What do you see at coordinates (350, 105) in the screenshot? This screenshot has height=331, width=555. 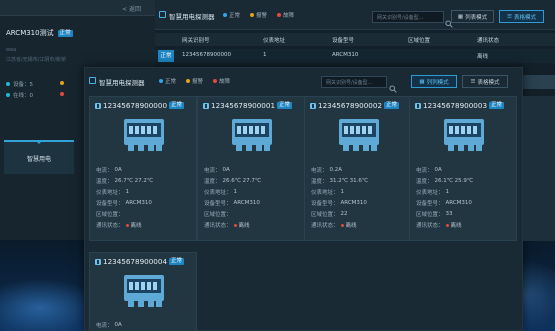 I see `card-id: 12345678900002` at bounding box center [350, 105].